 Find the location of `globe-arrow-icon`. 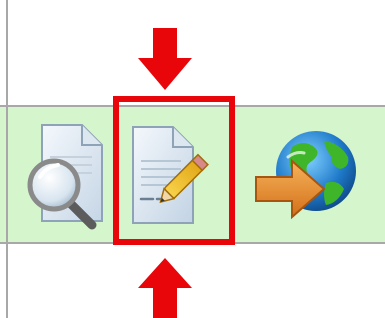

globe-arrow-icon is located at coordinates (305, 175).